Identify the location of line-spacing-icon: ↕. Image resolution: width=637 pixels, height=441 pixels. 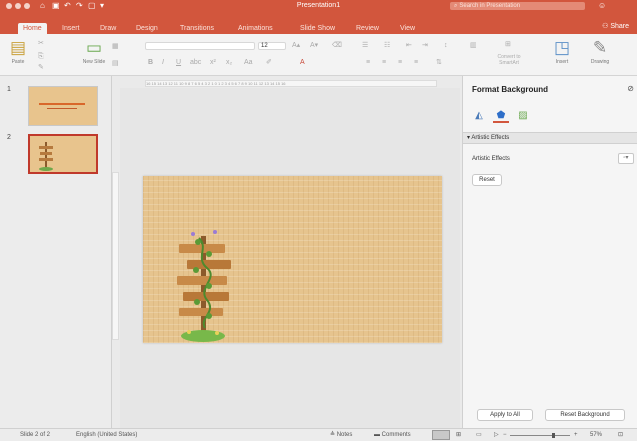
(446, 45).